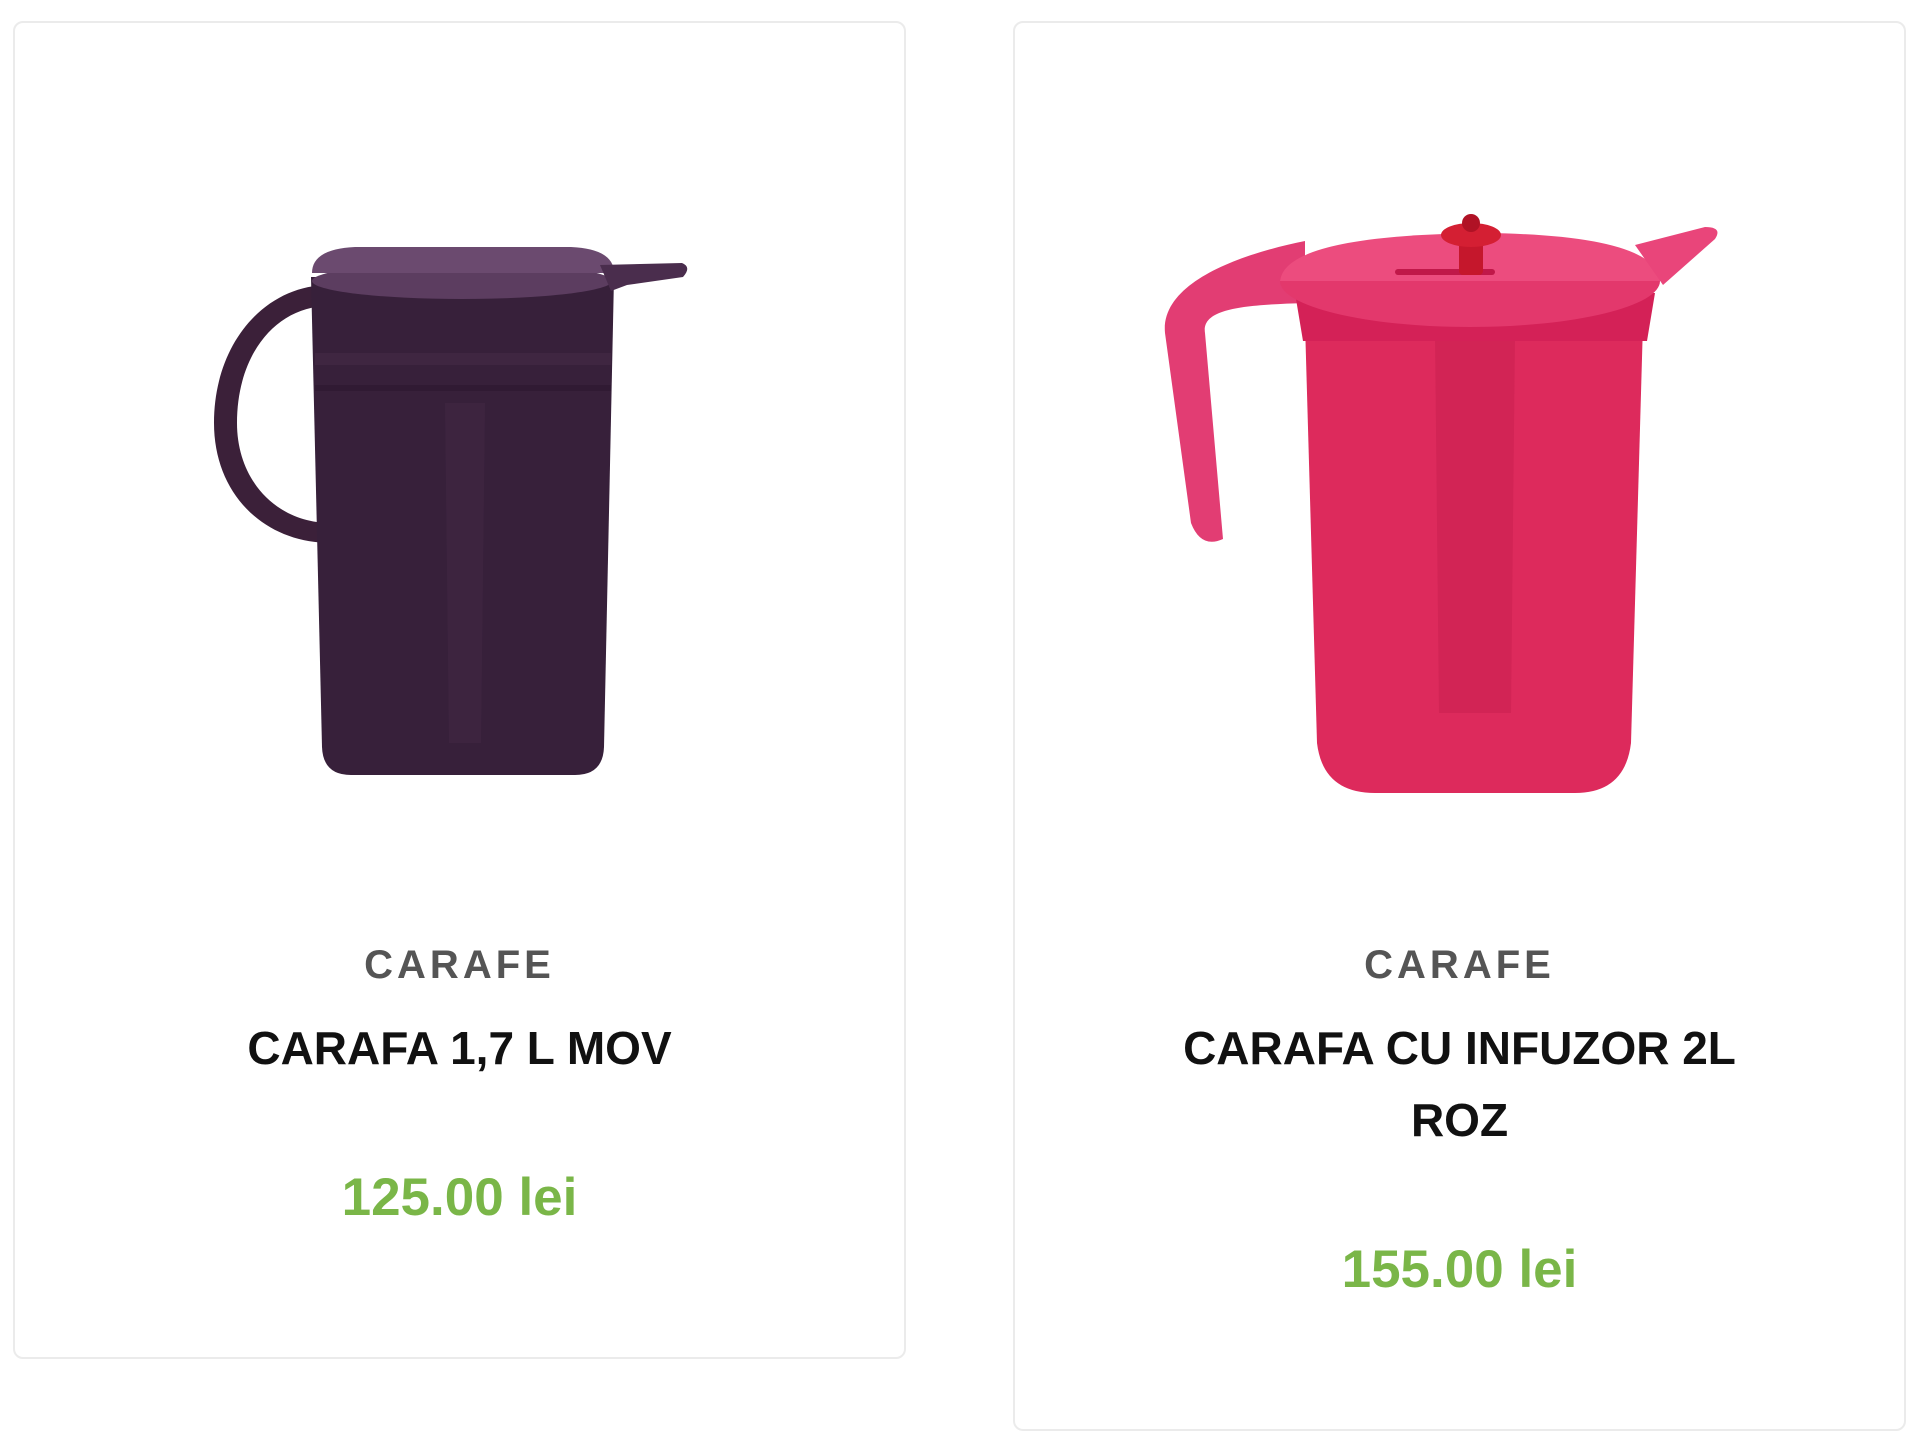  What do you see at coordinates (459, 1048) in the screenshot?
I see `product-title: CARAFA 1,7 L MOV` at bounding box center [459, 1048].